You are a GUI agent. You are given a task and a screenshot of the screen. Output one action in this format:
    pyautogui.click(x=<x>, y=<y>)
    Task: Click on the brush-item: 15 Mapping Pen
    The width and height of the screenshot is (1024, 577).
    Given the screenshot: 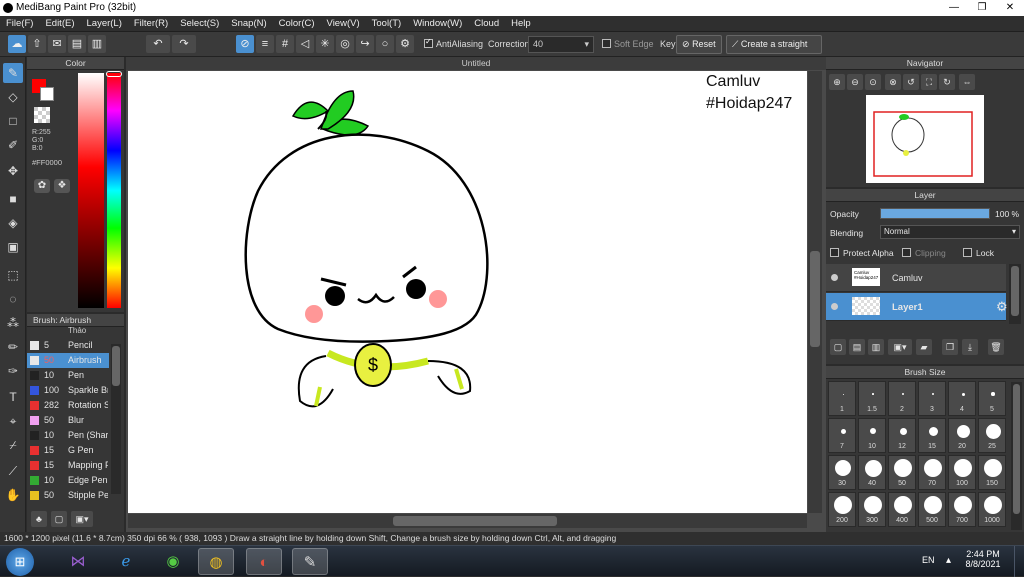 What is the action you would take?
    pyautogui.click(x=68, y=465)
    